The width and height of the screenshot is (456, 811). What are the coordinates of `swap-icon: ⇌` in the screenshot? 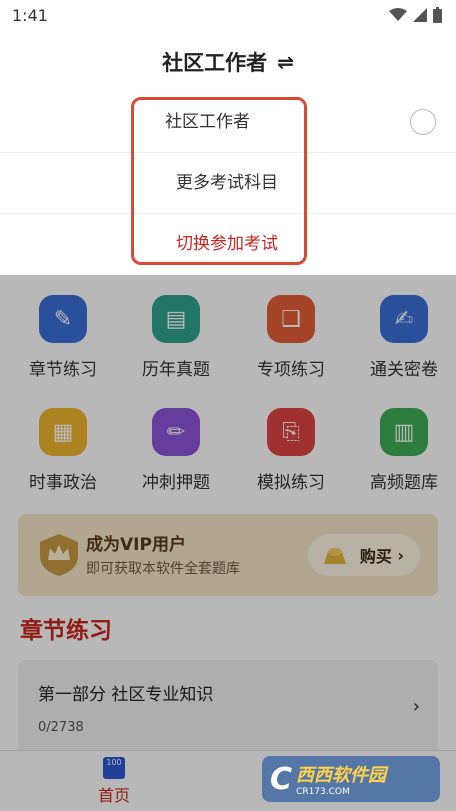 It's located at (285, 62).